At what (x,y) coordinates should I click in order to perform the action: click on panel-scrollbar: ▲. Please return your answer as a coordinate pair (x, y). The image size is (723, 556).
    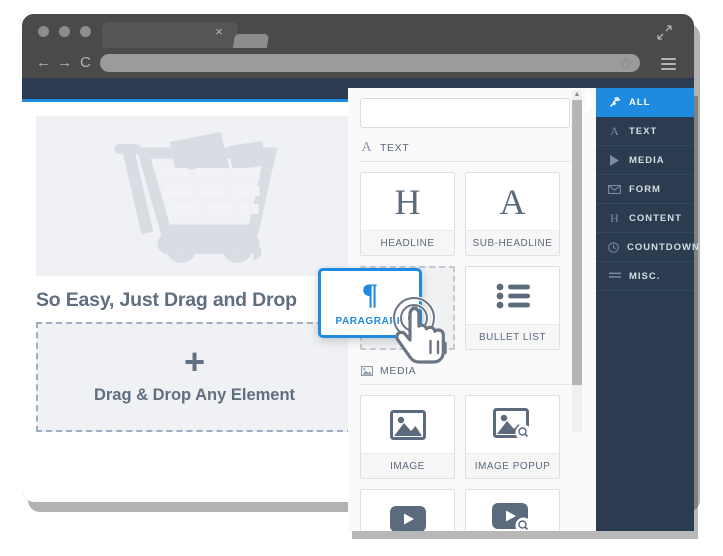
    Looking at the image, I should click on (577, 261).